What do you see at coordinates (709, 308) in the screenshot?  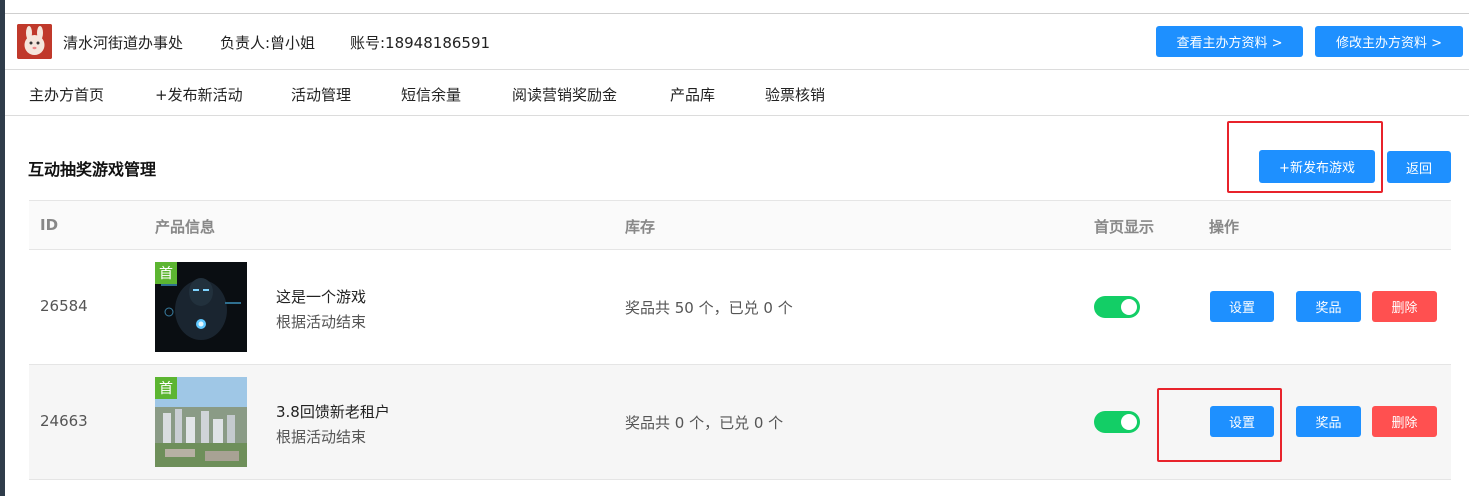 I see `stock-info: 奖品共 50 个，已兑 0 个` at bounding box center [709, 308].